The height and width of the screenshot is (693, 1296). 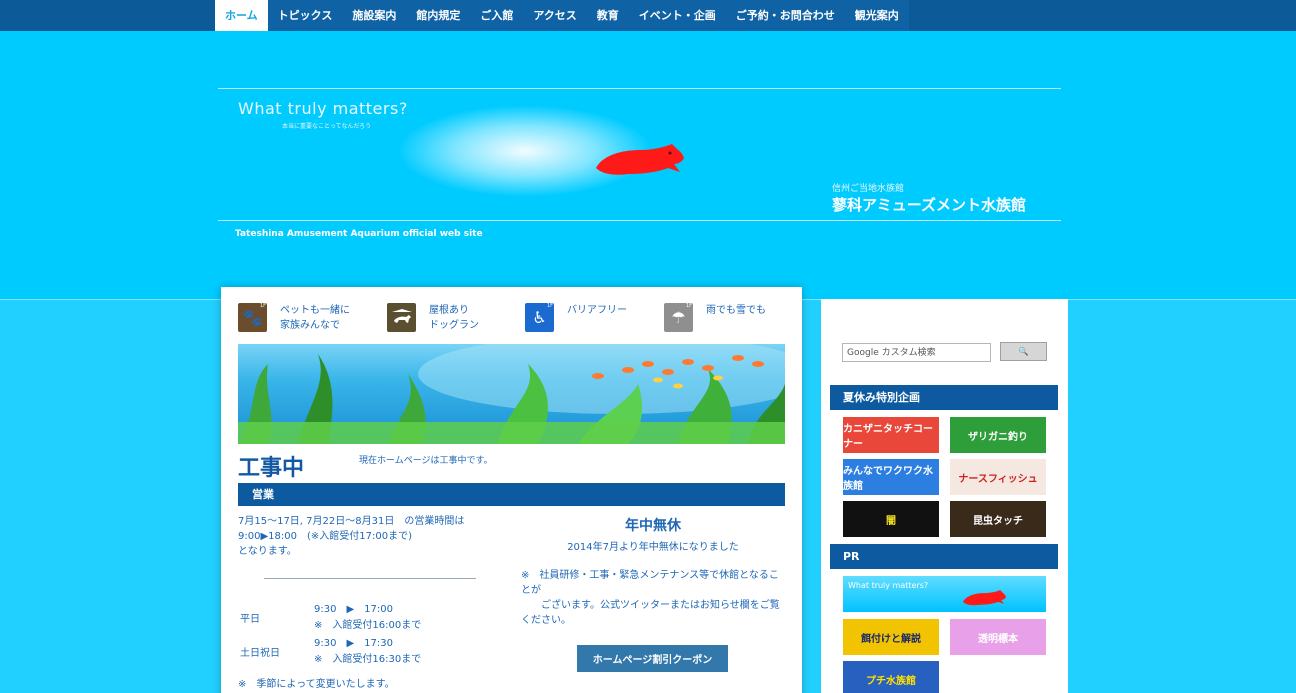 What do you see at coordinates (449, 310) in the screenshot?
I see `feature-label: 屋根あり` at bounding box center [449, 310].